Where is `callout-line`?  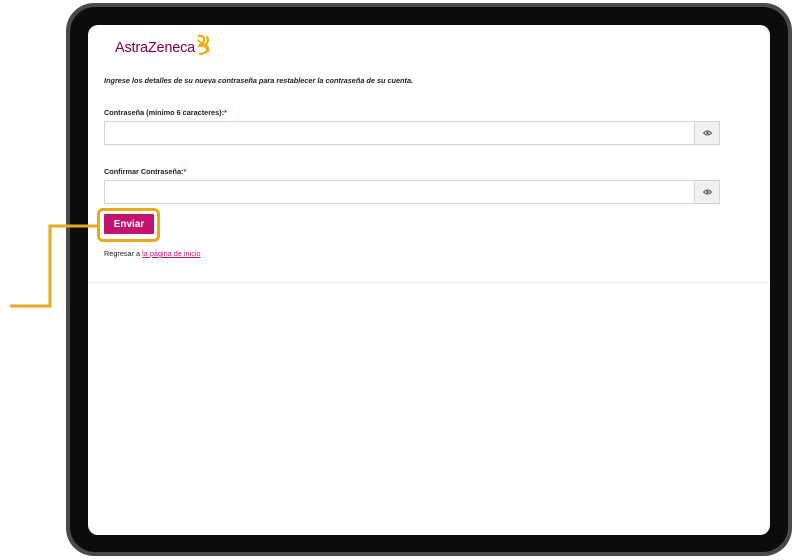 callout-line is located at coordinates (54, 266).